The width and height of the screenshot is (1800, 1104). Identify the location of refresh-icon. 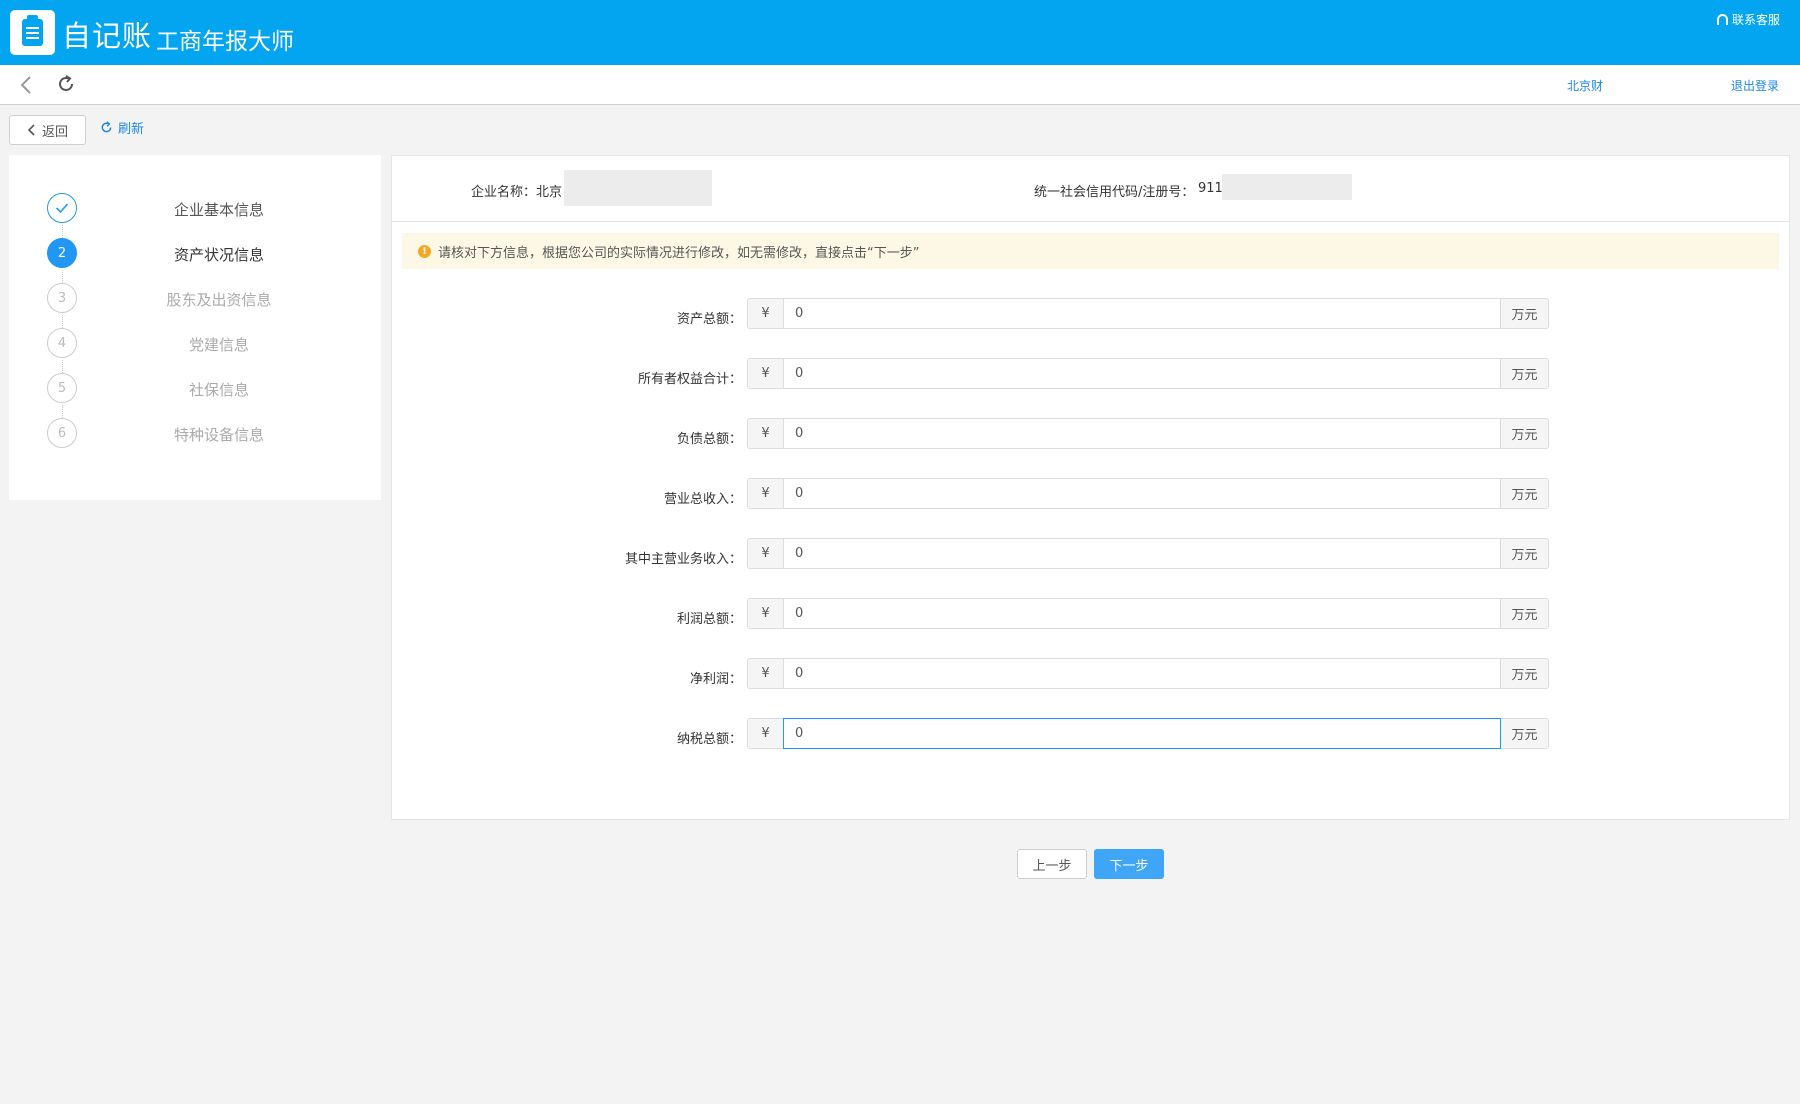
(106, 127).